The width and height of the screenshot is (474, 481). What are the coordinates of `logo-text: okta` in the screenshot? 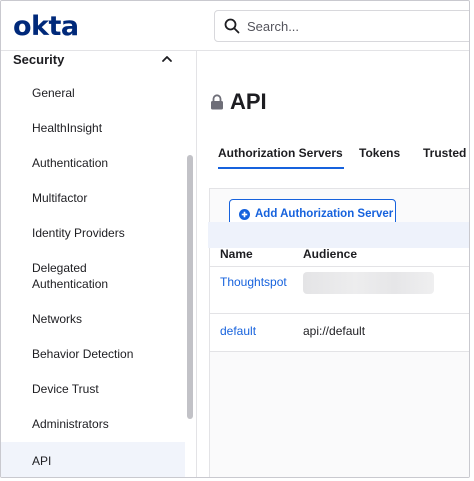 It's located at (46, 26).